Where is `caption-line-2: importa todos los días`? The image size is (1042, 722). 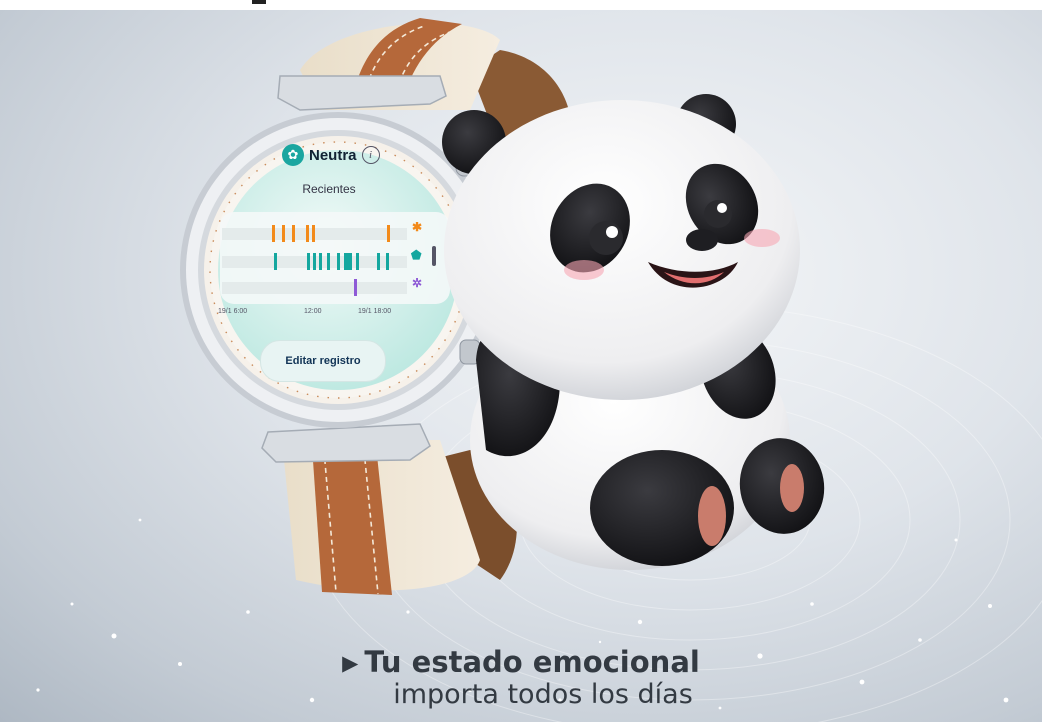
caption-line-2: importa todos los días is located at coordinates (543, 694).